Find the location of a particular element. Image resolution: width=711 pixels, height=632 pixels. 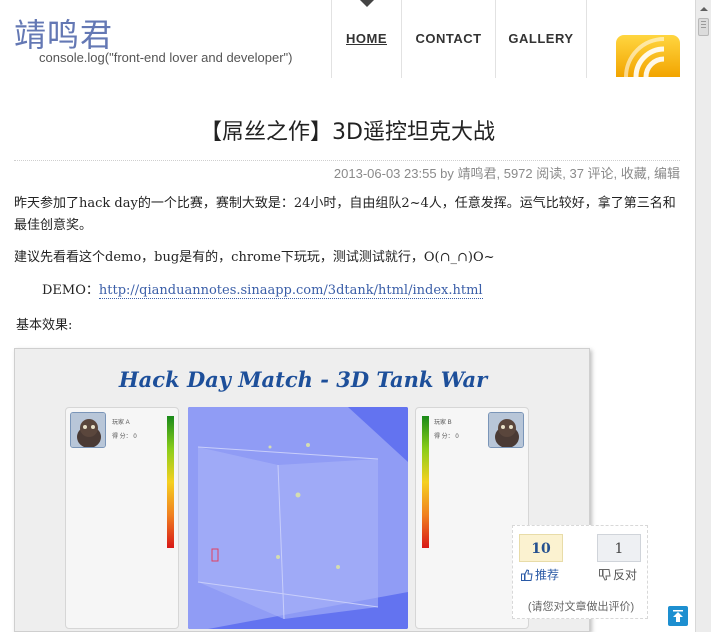

post-title: 【屌丝之作】3D遥控坦克大战 is located at coordinates (347, 130).